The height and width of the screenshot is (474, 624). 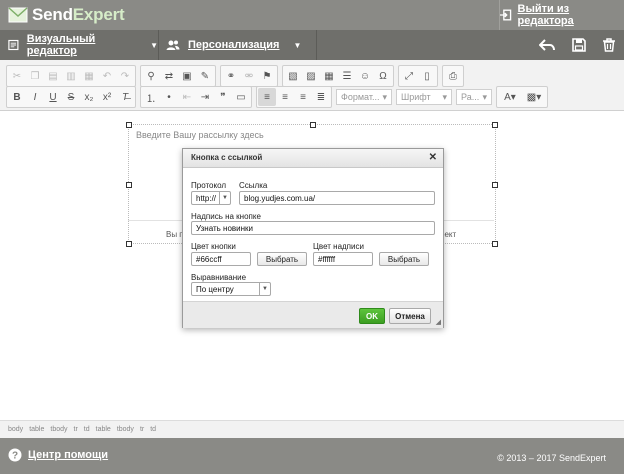 What do you see at coordinates (13, 45) in the screenshot?
I see `document-icon` at bounding box center [13, 45].